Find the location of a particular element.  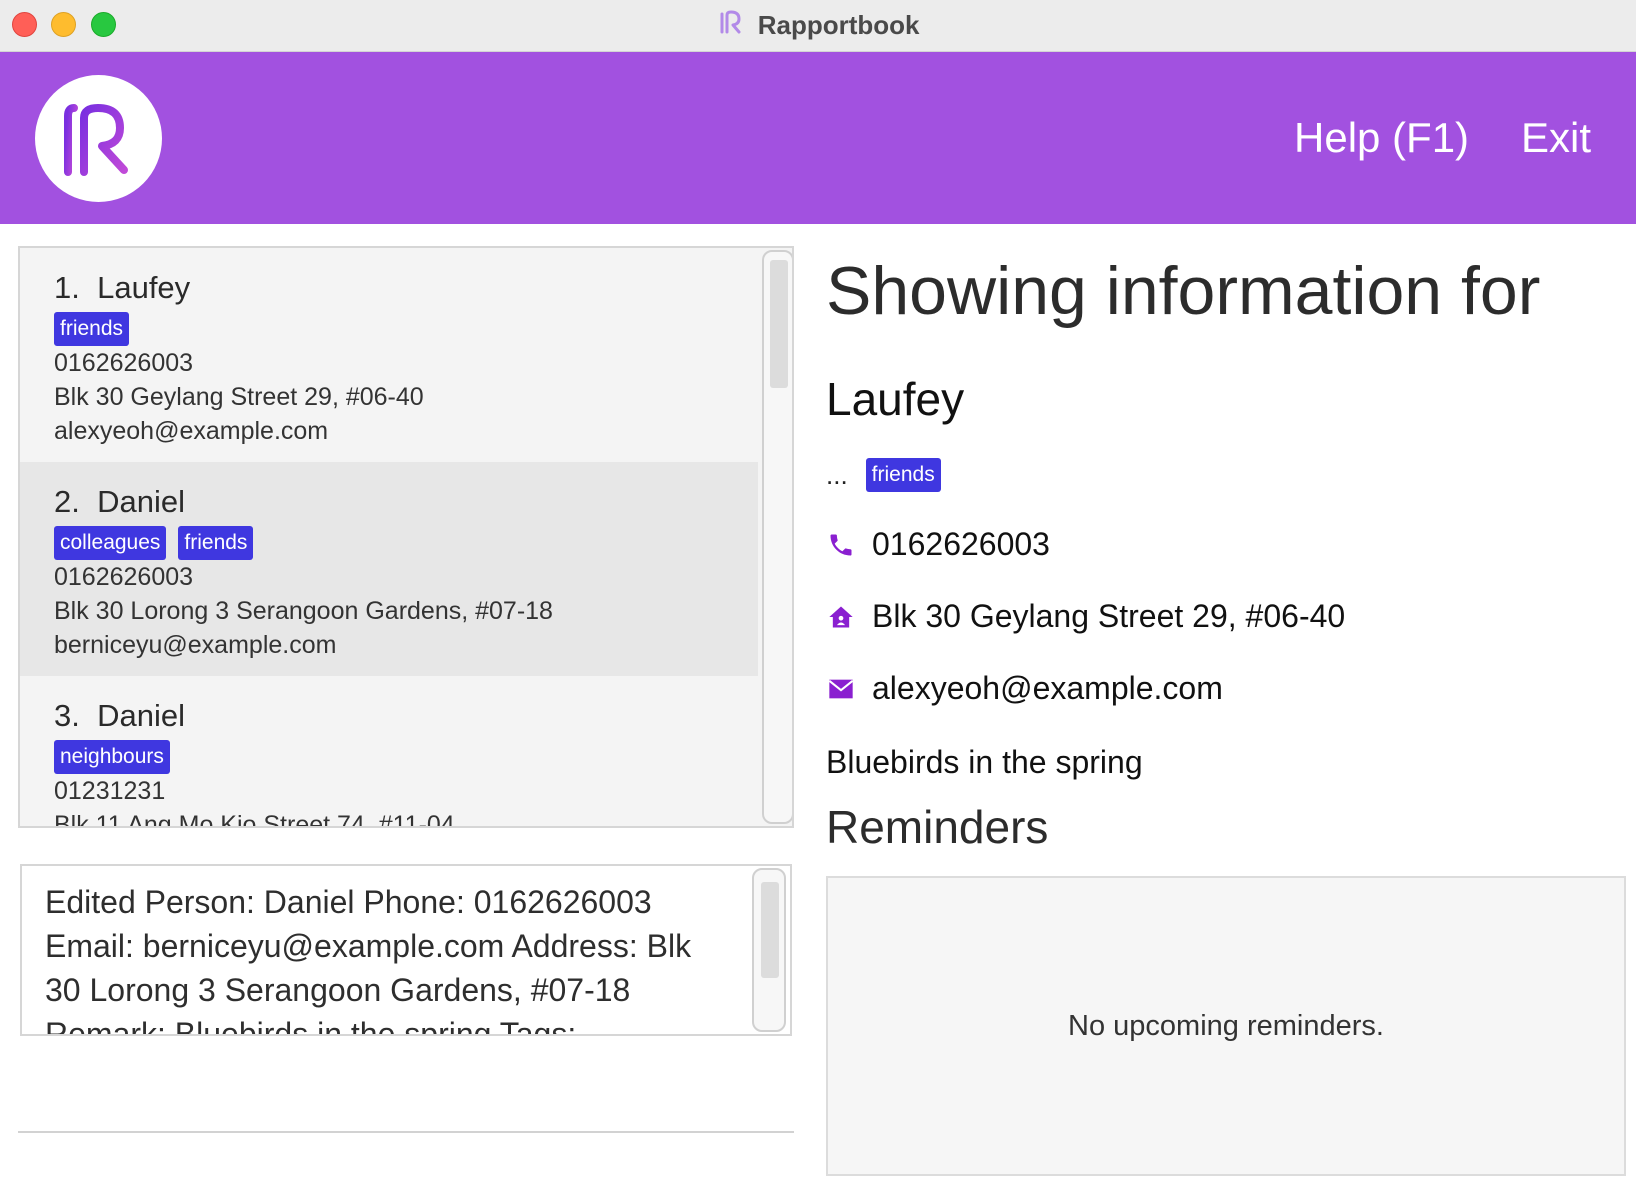

command-box-divider is located at coordinates (406, 1132).